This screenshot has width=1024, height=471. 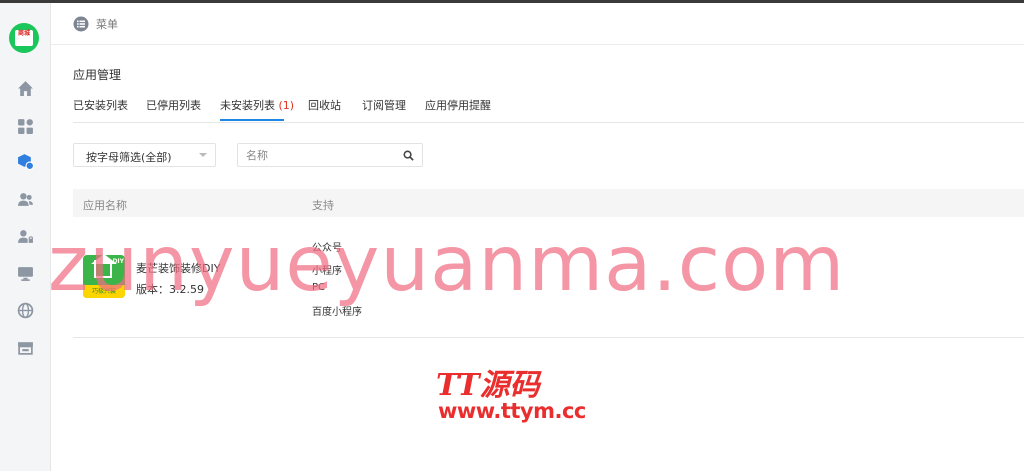 I want to click on sidebar: 商城, so click(x=25, y=237).